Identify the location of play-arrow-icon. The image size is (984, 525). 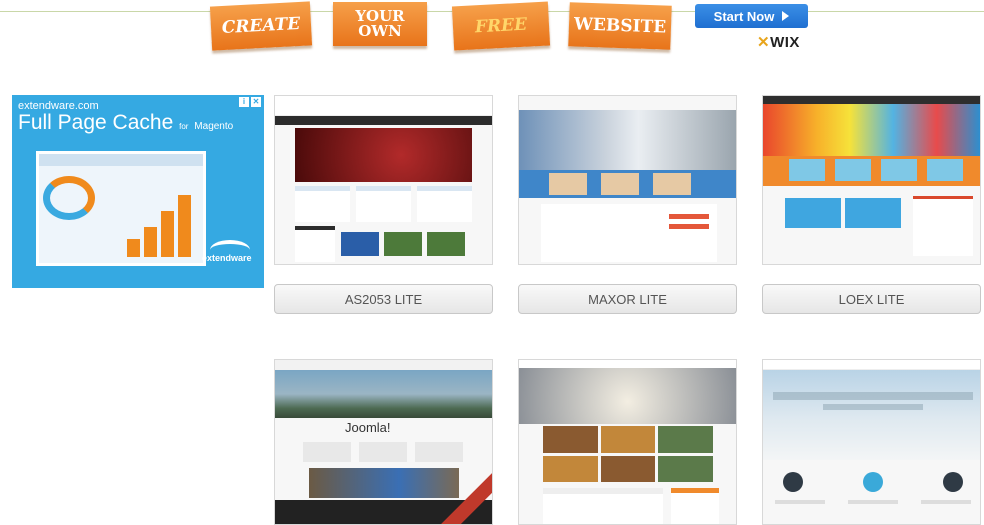
(786, 16).